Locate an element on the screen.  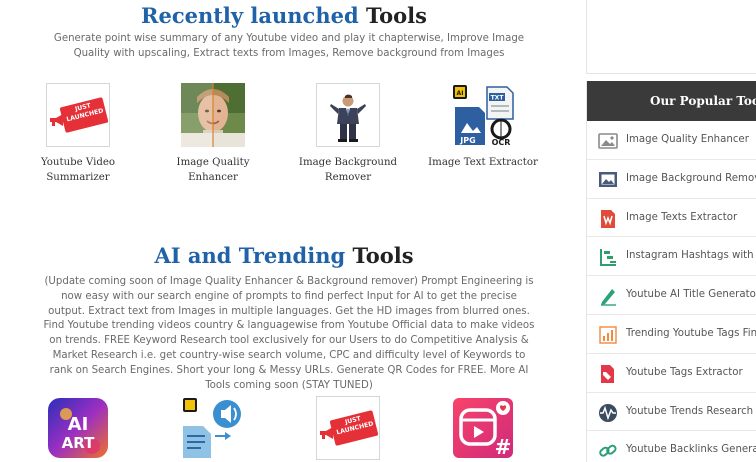
recent-title-rest: Tools is located at coordinates (396, 15).